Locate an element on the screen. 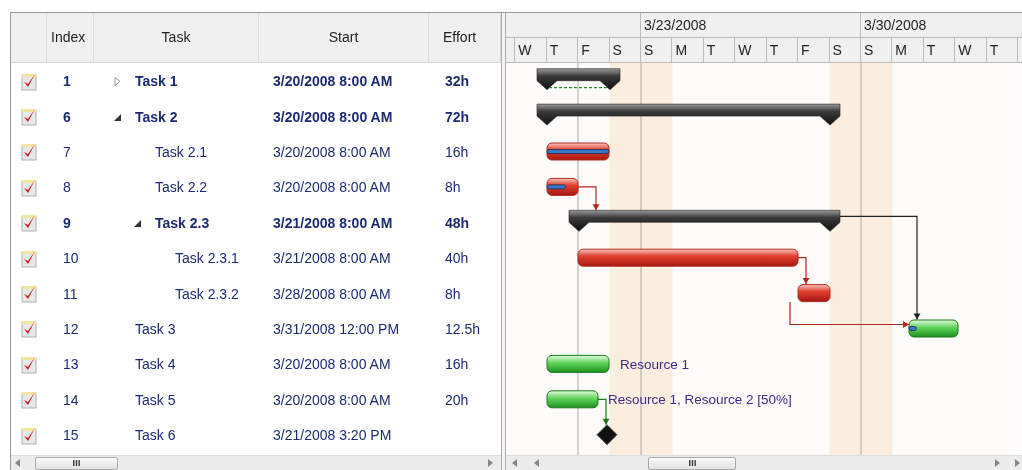  task-index: 11 is located at coordinates (70, 293).